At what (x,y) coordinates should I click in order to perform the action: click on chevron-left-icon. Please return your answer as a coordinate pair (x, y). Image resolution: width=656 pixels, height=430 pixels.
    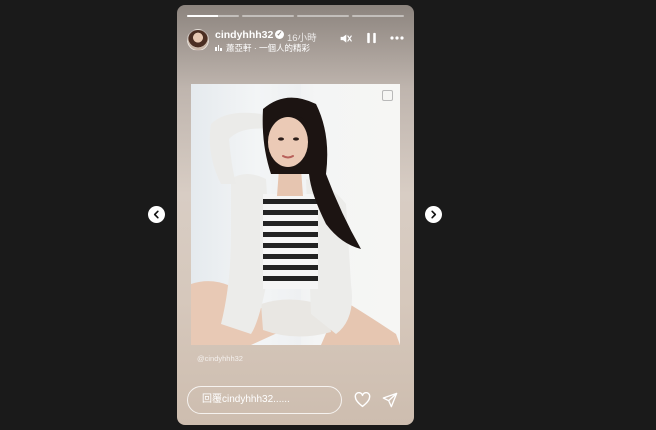
    Looking at the image, I should click on (156, 214).